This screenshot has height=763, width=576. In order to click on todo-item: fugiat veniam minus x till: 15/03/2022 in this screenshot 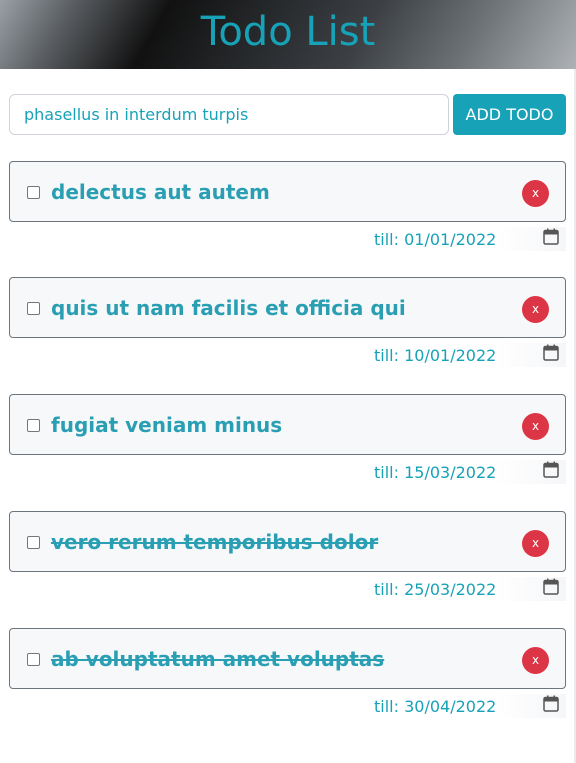, I will do `click(287, 444)`.